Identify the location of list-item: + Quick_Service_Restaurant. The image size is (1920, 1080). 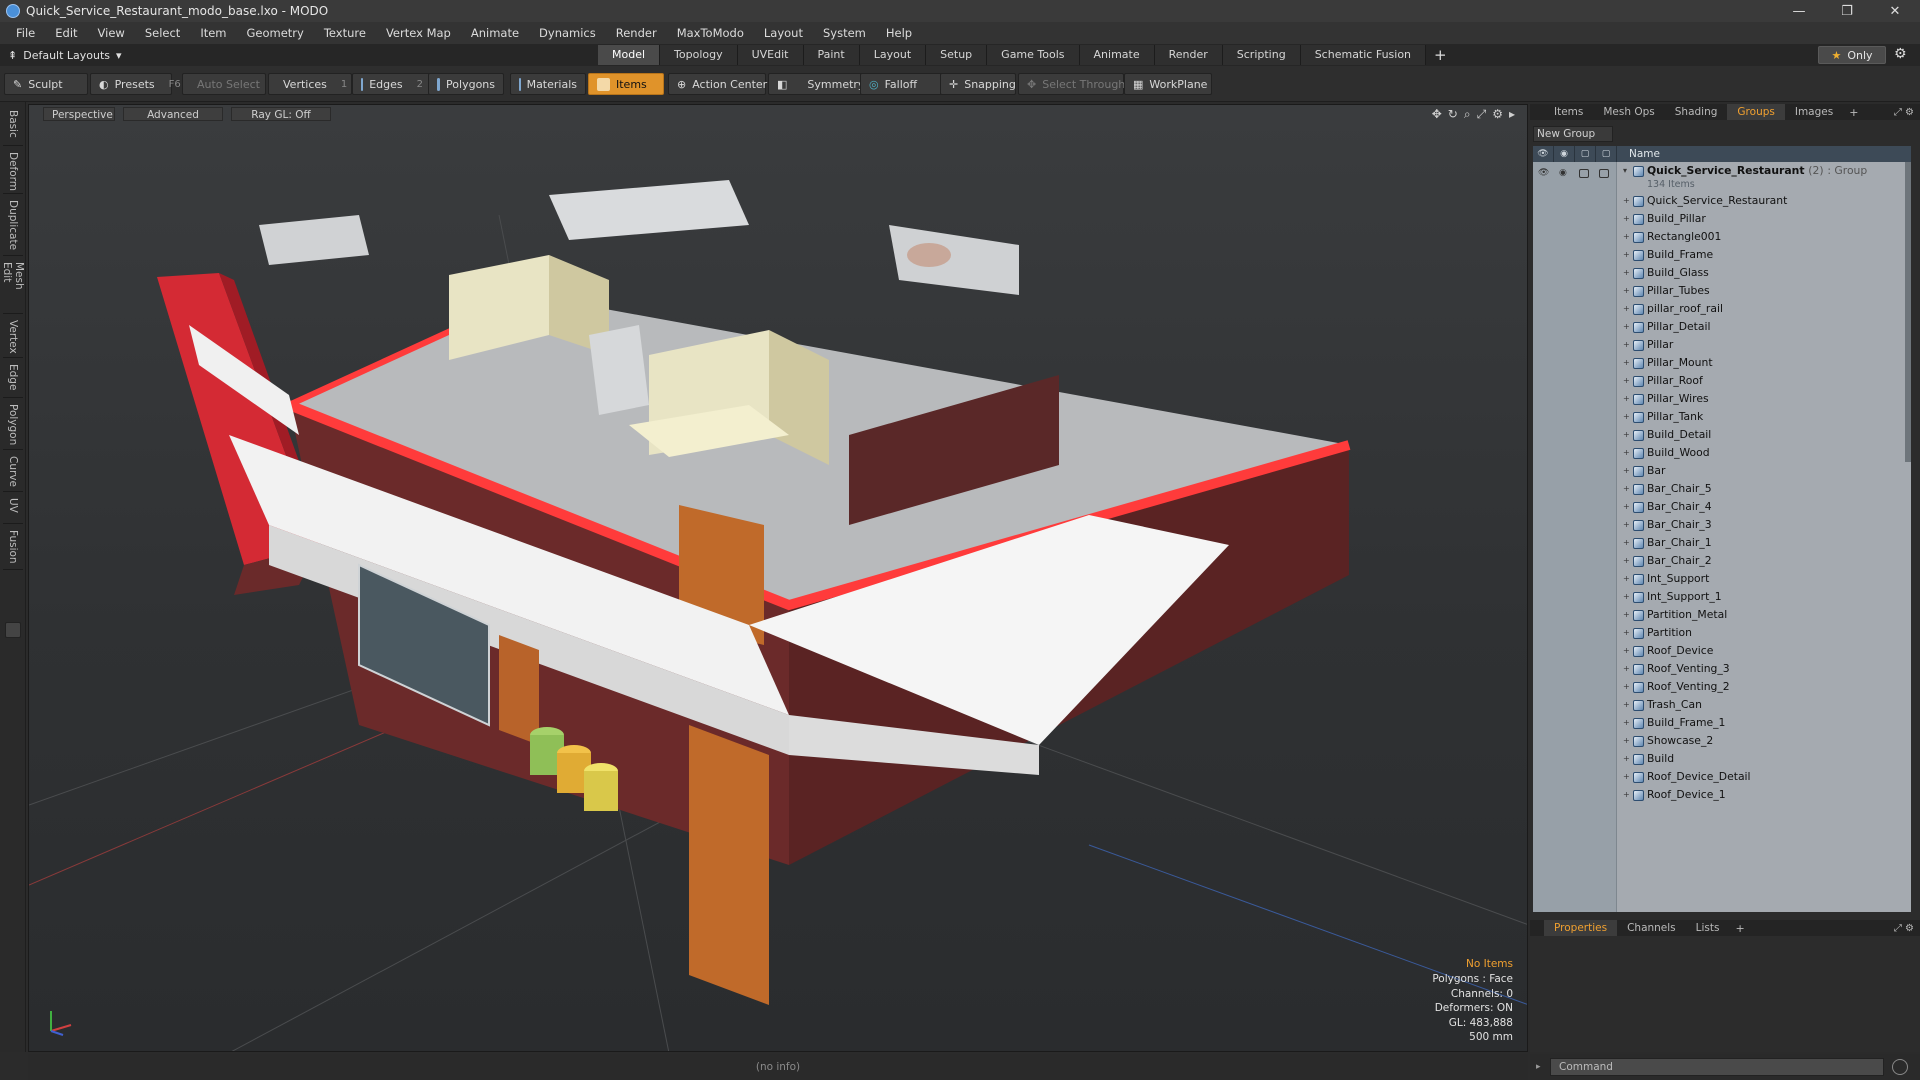
(1762, 201).